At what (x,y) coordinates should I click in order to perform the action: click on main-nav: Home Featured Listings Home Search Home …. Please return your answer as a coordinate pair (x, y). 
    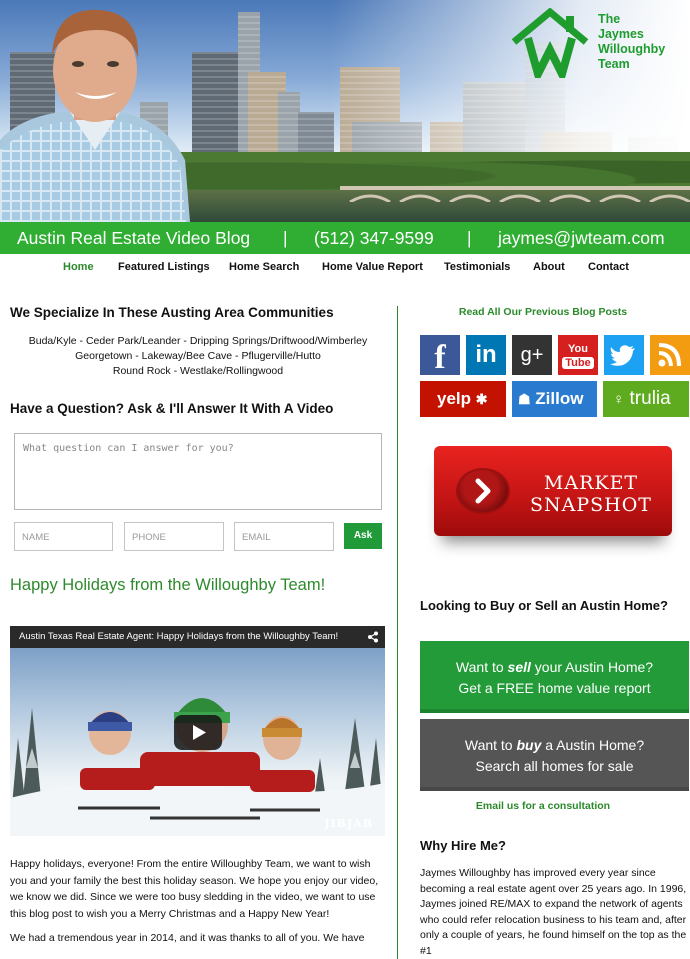
    Looking at the image, I should click on (345, 267).